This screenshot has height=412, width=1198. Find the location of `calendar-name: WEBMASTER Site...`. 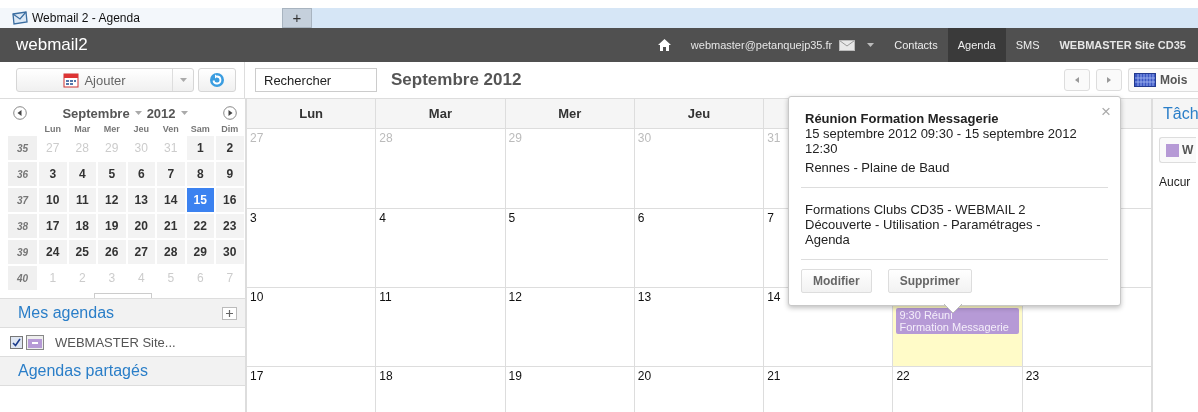

calendar-name: WEBMASTER Site... is located at coordinates (115, 342).